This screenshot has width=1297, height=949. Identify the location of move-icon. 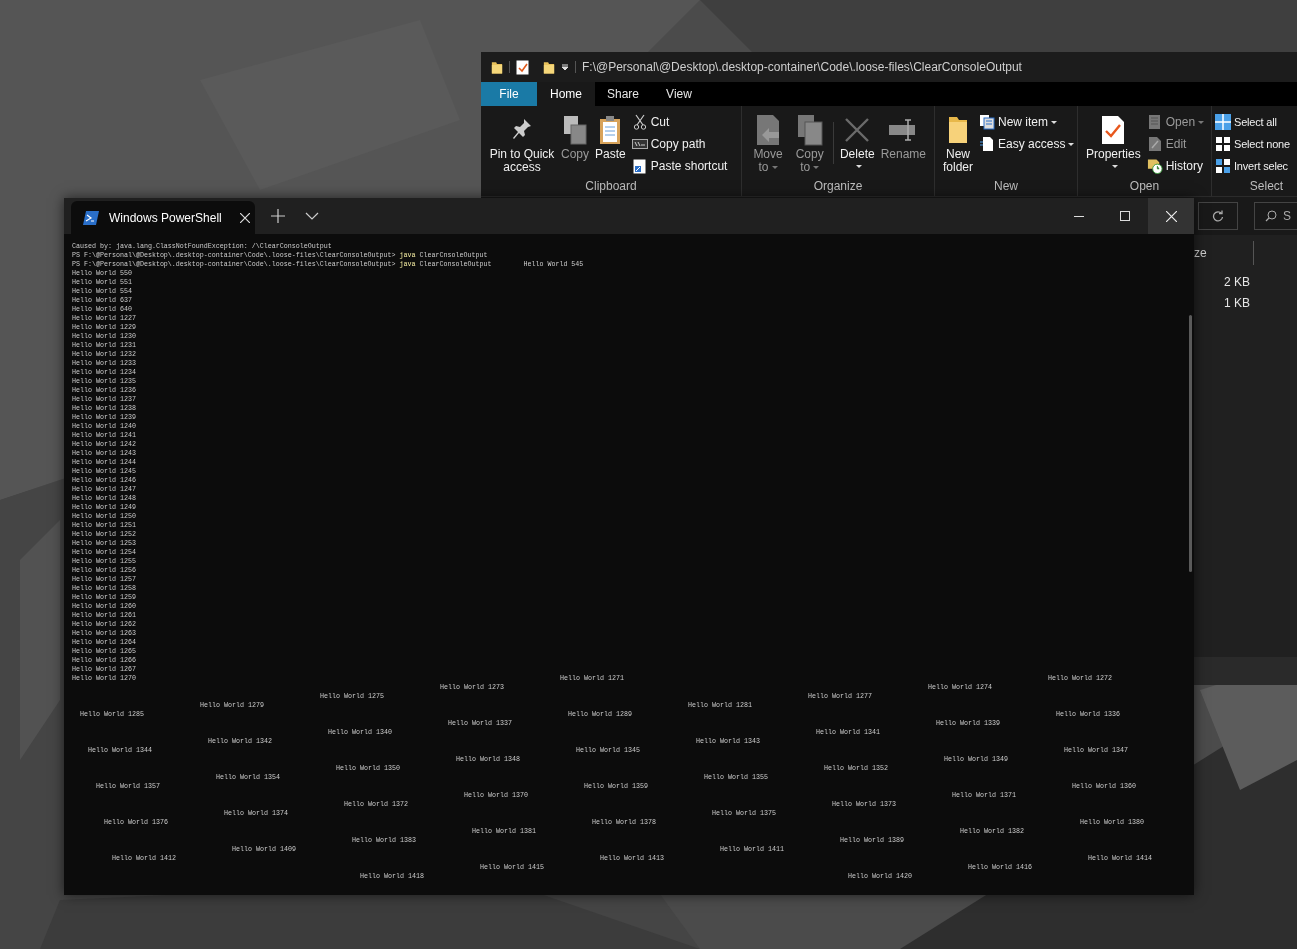
(768, 130).